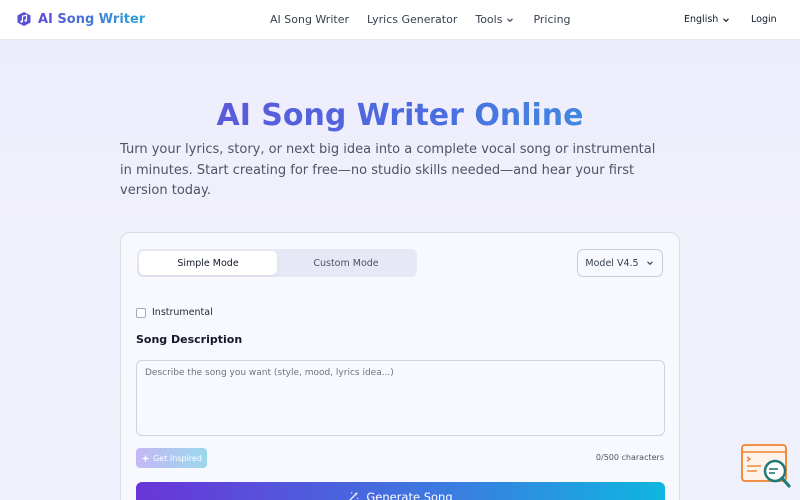  I want to click on instrumental-option: Instrumental, so click(174, 312).